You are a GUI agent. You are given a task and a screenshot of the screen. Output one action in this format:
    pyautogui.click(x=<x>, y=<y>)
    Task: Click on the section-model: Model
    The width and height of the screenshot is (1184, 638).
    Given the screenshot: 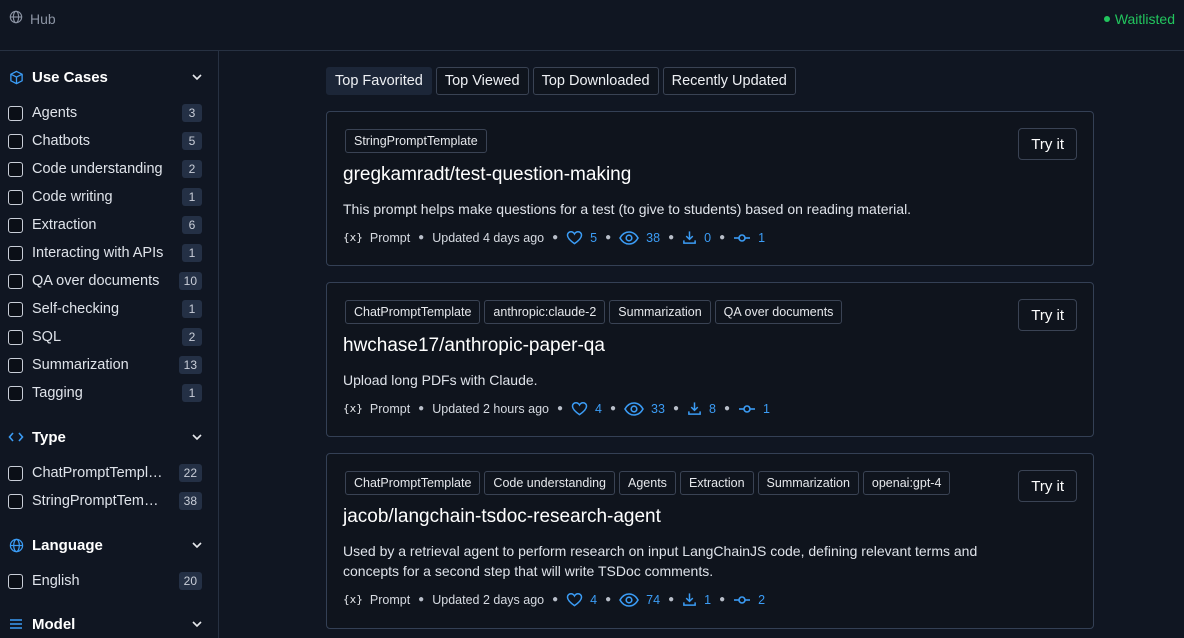 What is the action you would take?
    pyautogui.click(x=106, y=624)
    